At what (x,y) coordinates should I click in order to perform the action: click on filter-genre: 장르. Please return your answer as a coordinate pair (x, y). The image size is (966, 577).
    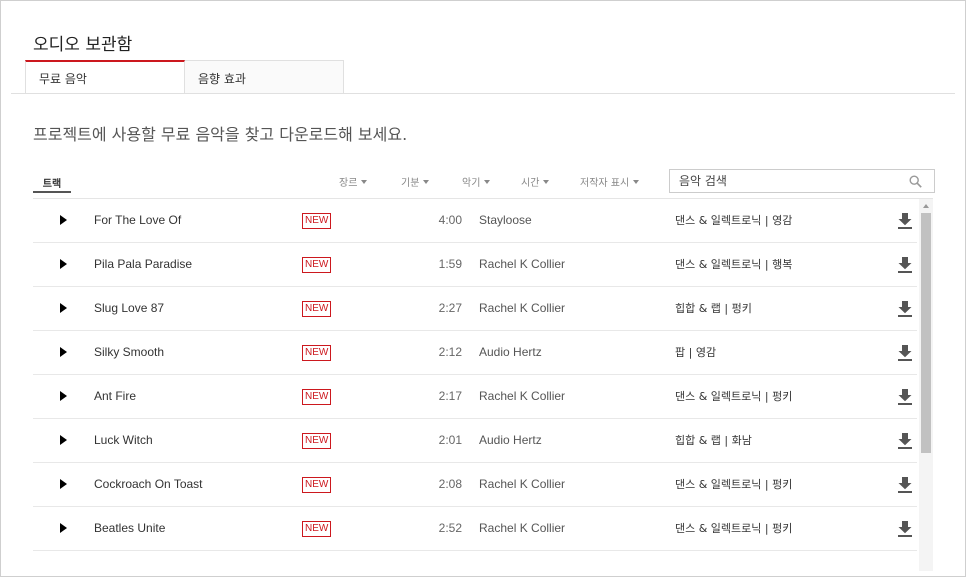
    Looking at the image, I should click on (353, 181).